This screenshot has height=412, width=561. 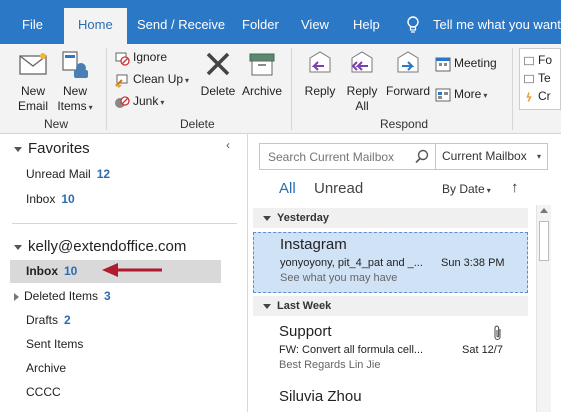 What do you see at coordinates (71, 271) in the screenshot?
I see `unread-count: 10` at bounding box center [71, 271].